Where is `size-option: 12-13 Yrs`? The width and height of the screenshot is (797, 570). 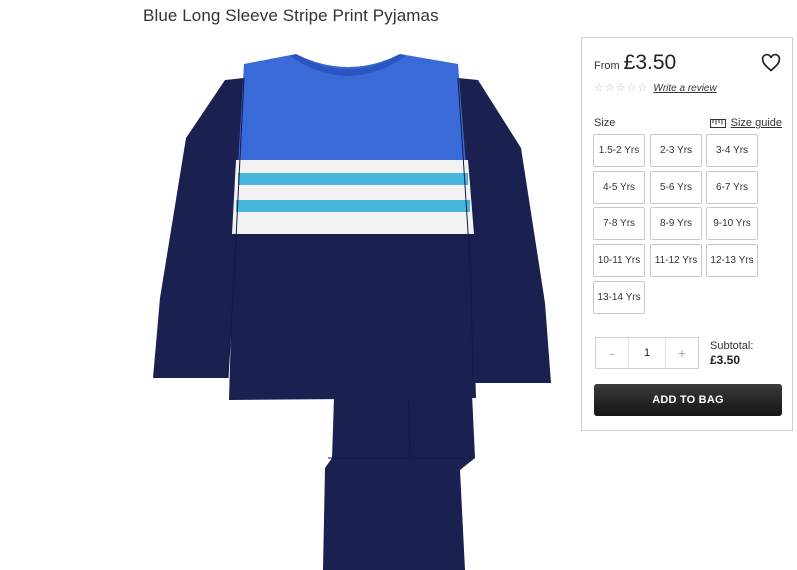
size-option: 12-13 Yrs is located at coordinates (732, 260).